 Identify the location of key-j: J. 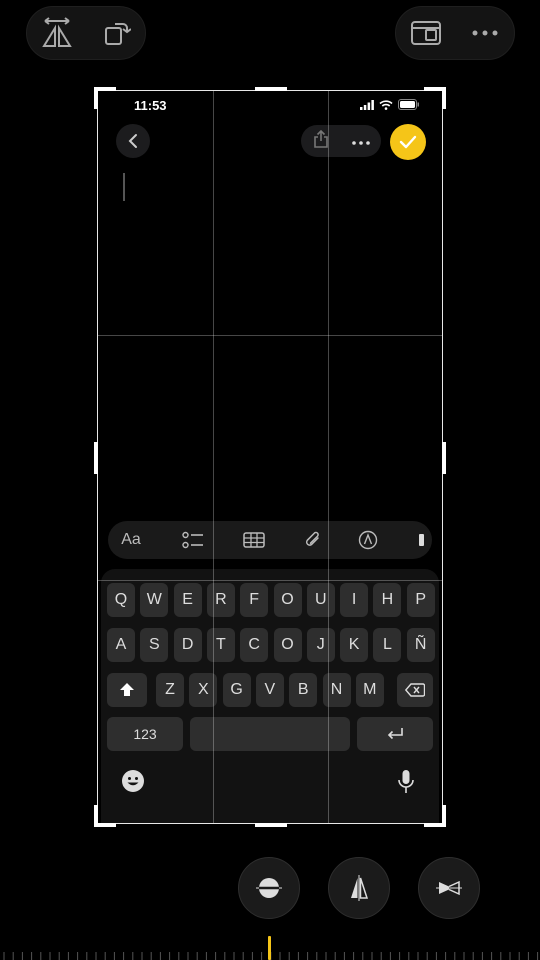
(320, 645).